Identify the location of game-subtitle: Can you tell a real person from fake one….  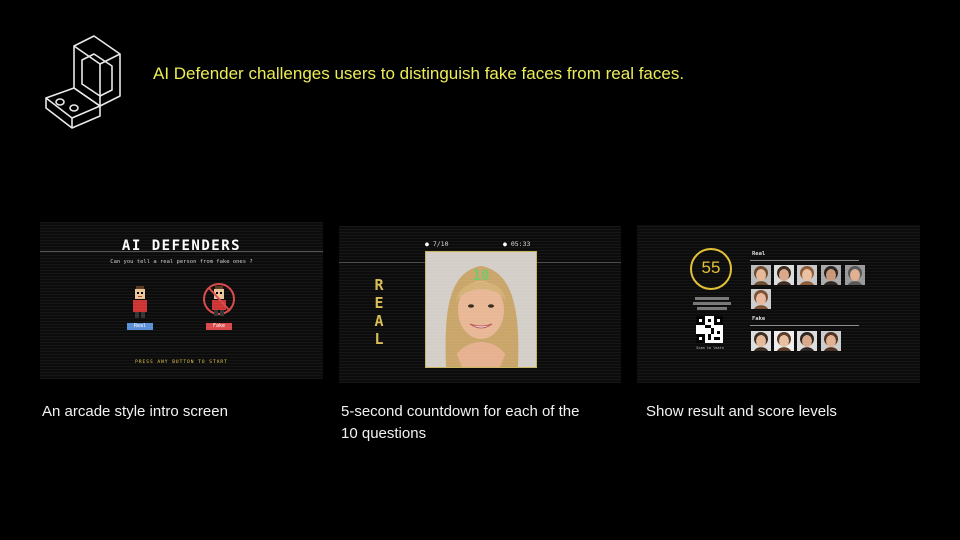
(181, 262).